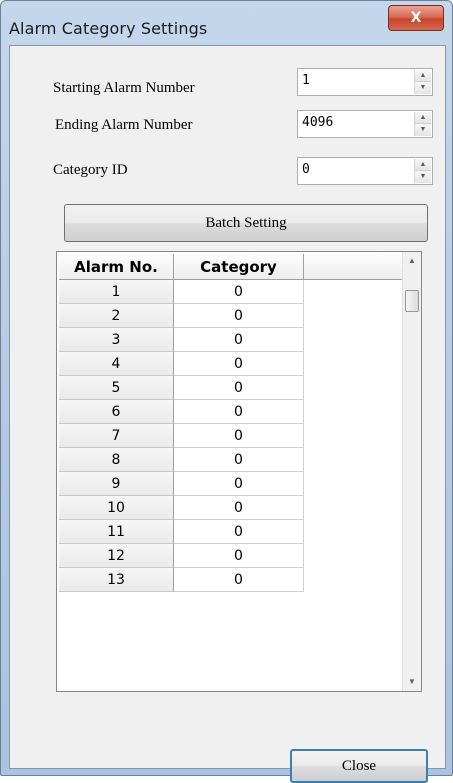  I want to click on row-header-alarm-no: 4, so click(116, 364).